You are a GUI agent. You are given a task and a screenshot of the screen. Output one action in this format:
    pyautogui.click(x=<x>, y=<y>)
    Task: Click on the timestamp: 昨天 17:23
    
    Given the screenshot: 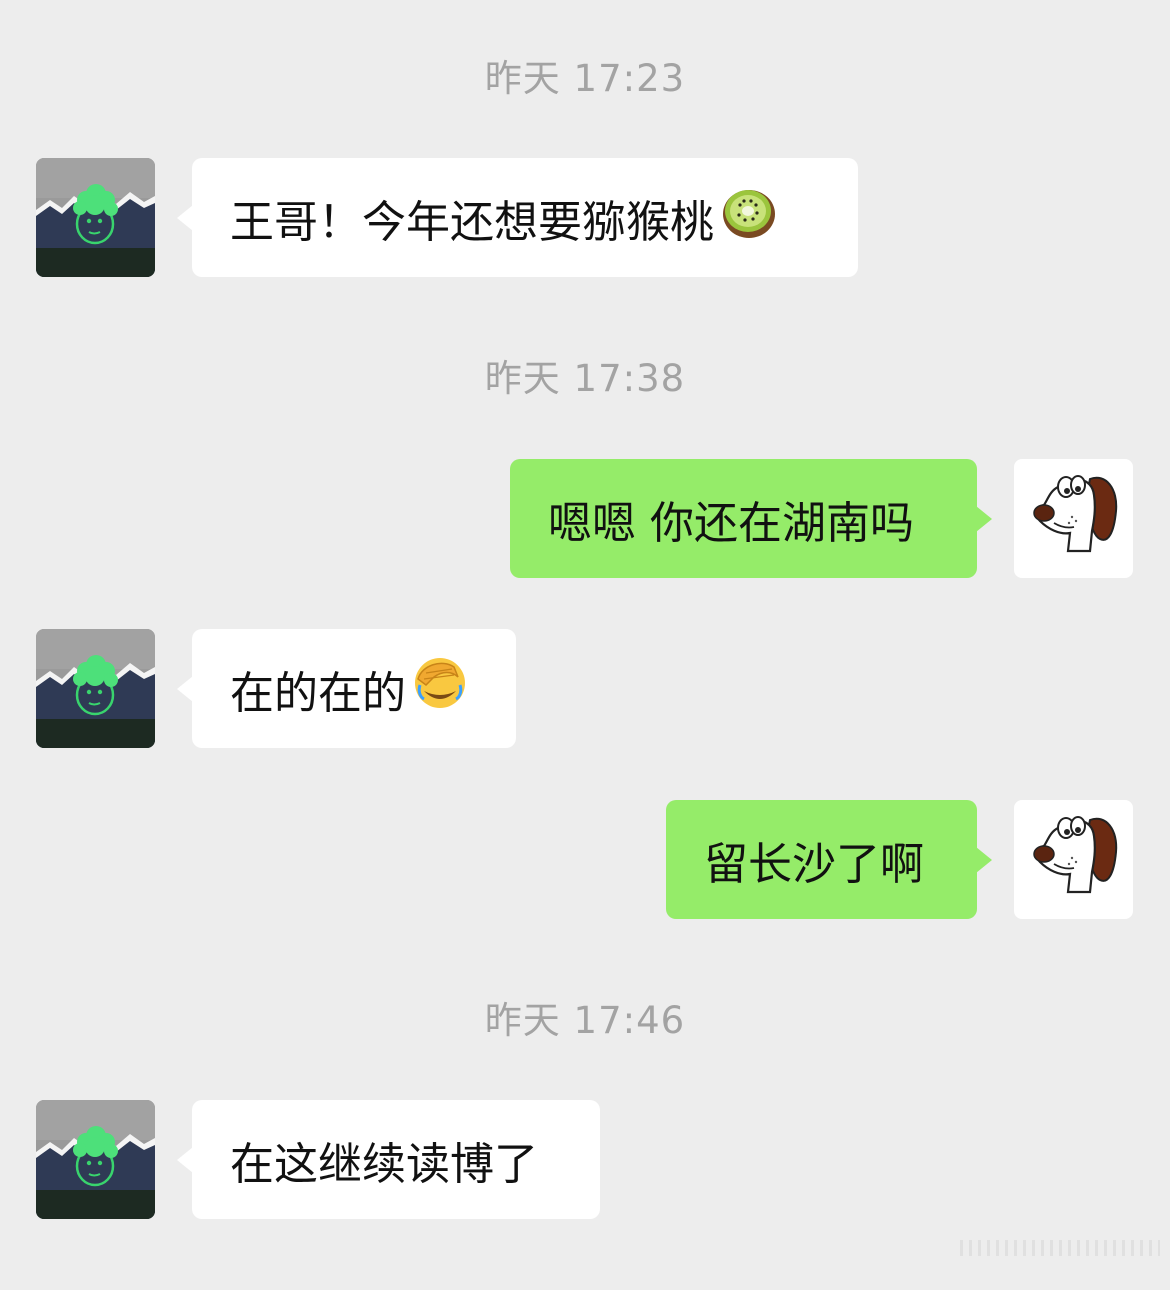 What is the action you would take?
    pyautogui.click(x=585, y=78)
    